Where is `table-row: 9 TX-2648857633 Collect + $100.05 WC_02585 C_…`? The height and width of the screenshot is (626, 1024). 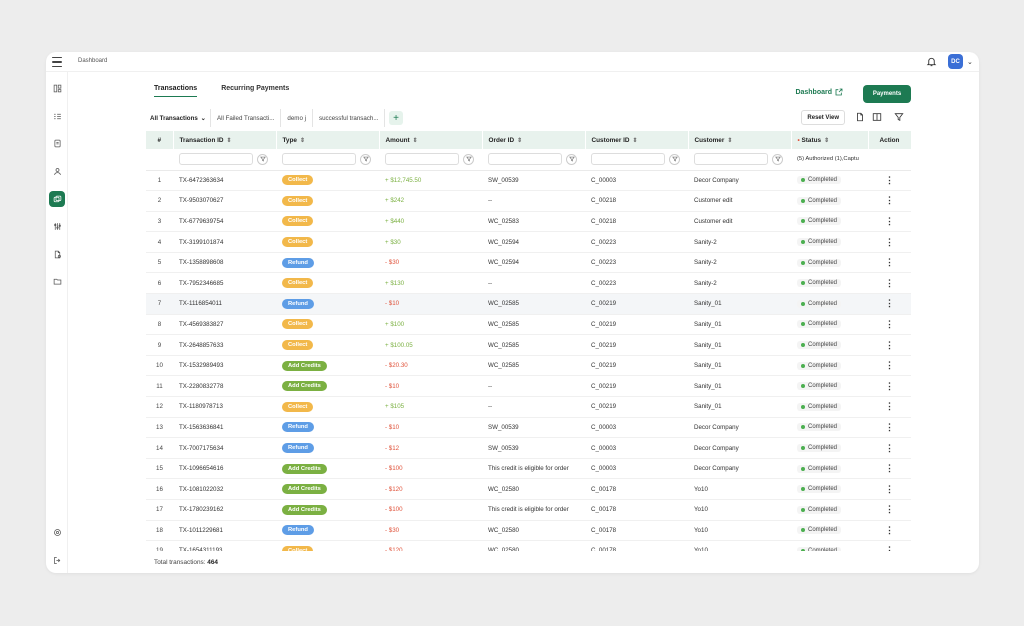 table-row: 9 TX-2648857633 Collect + $100.05 WC_02585 C_… is located at coordinates (528, 345).